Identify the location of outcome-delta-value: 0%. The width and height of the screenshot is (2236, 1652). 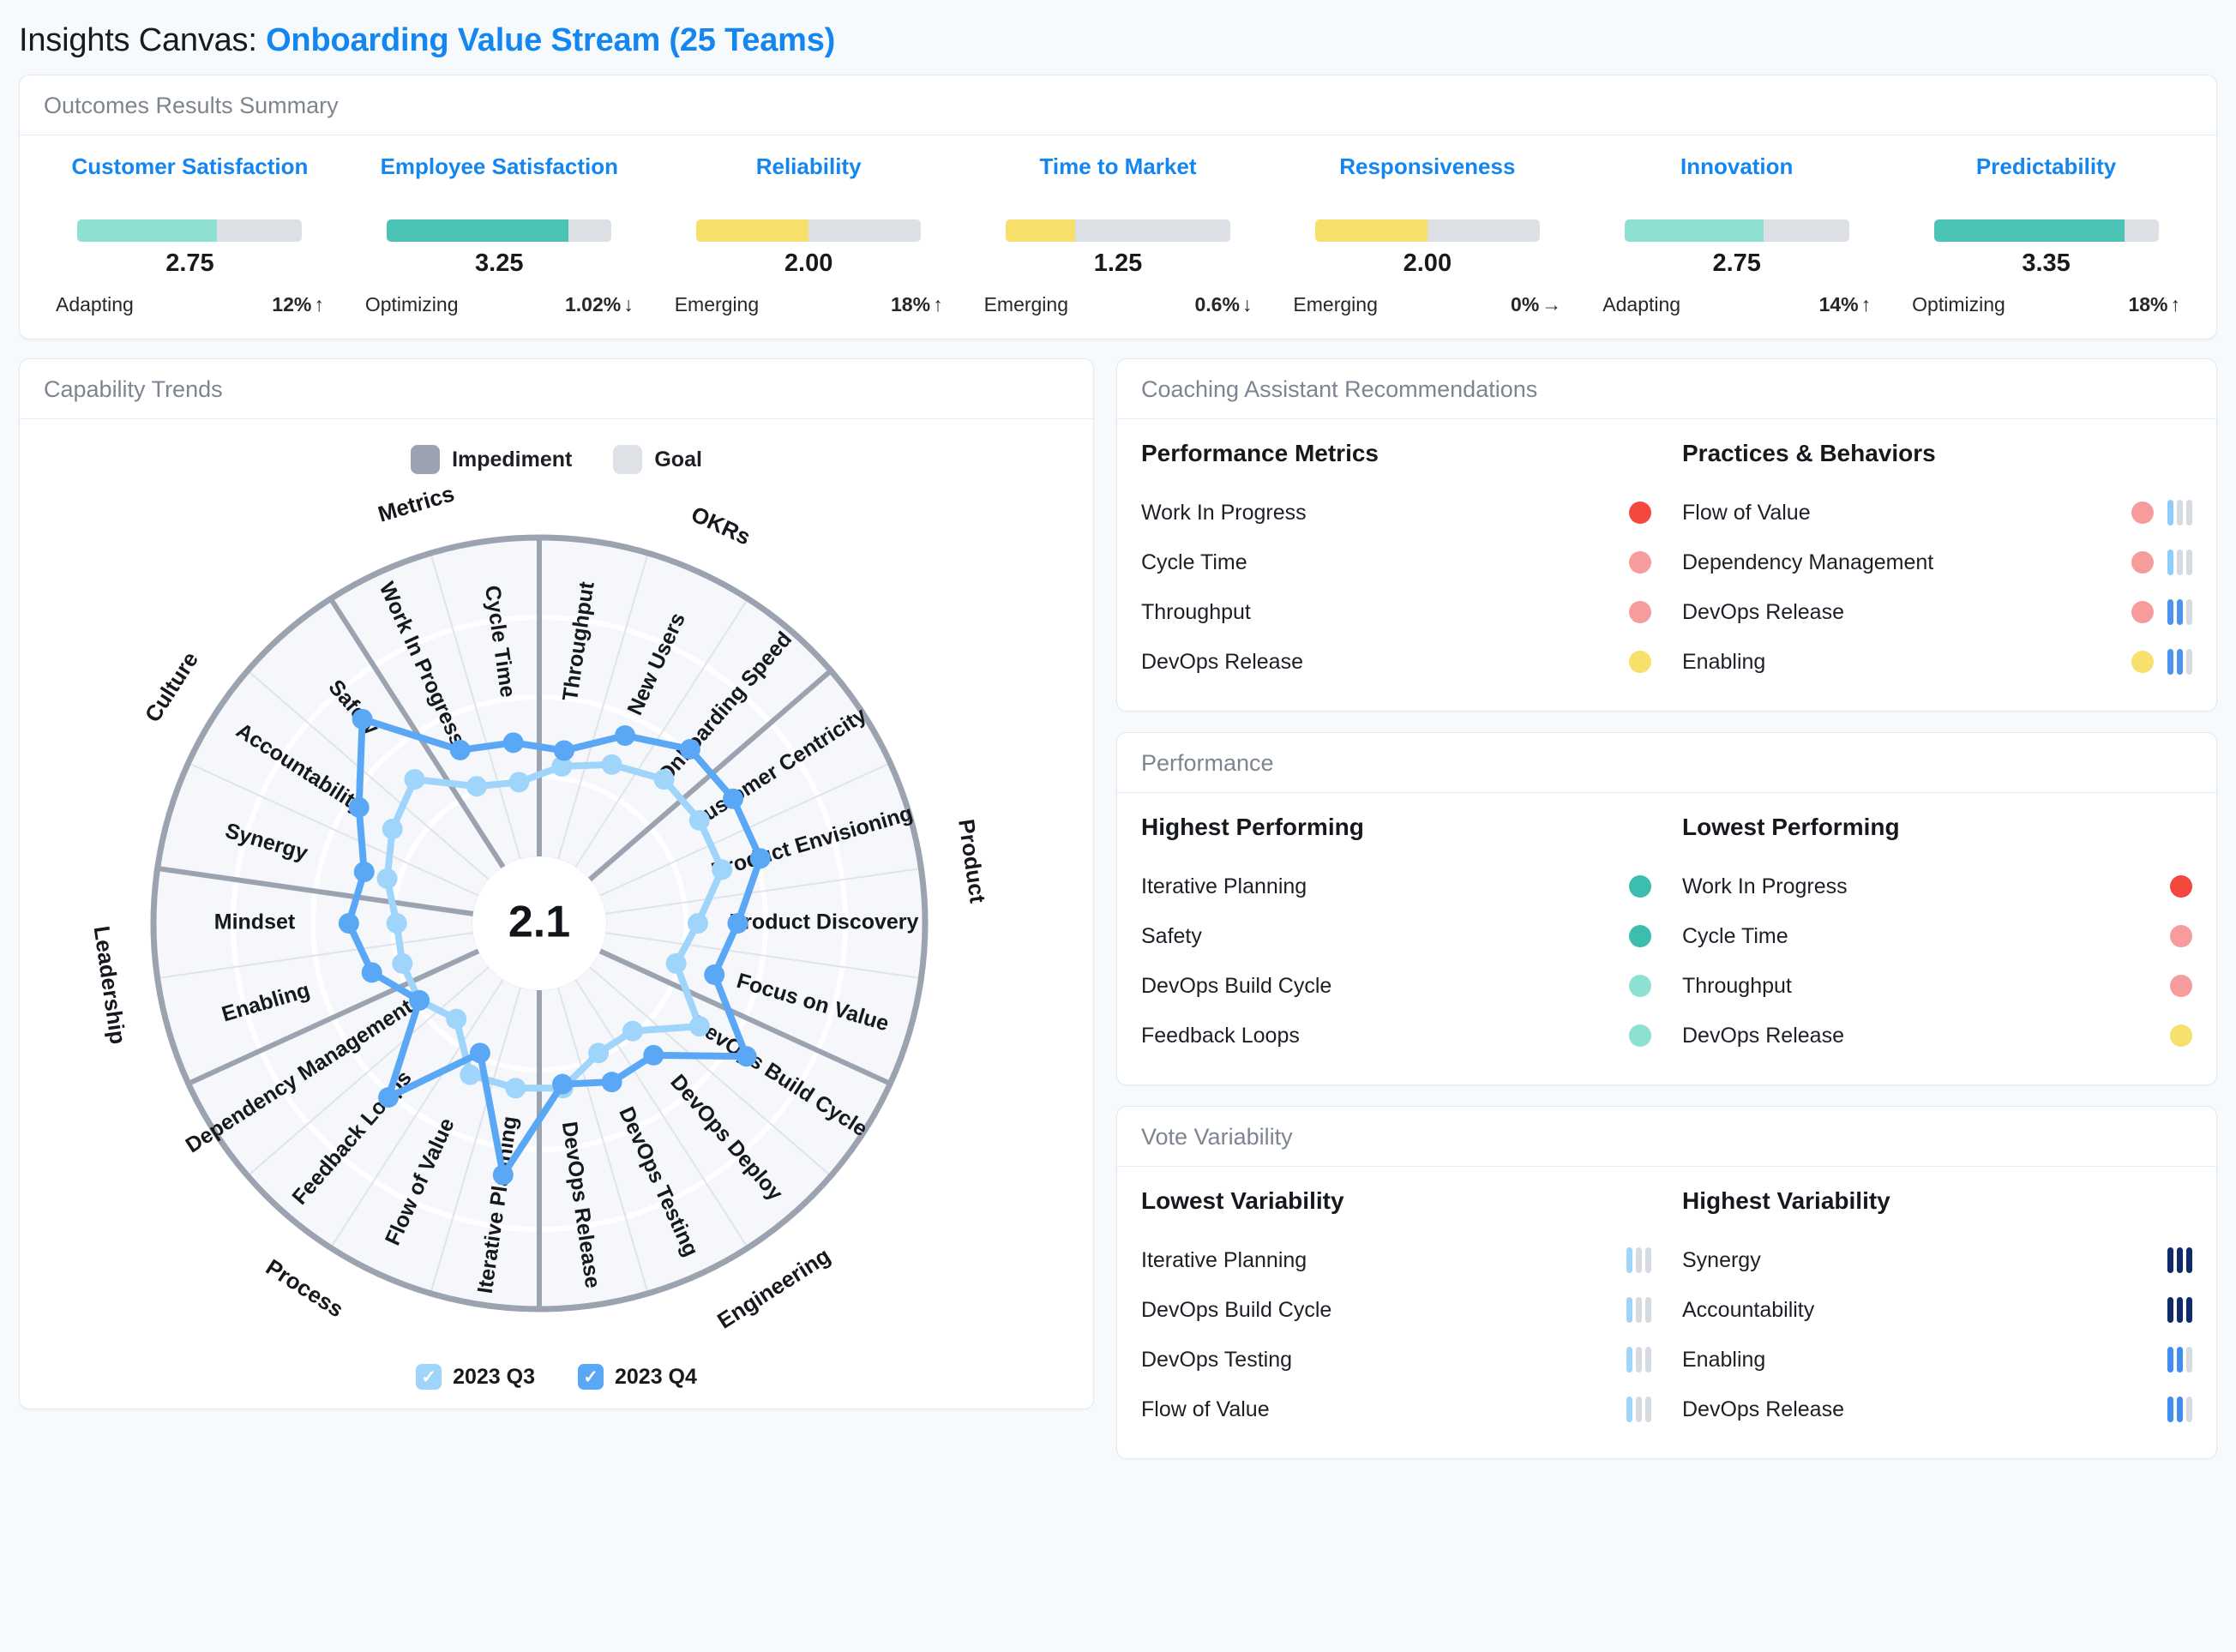
(1526, 304).